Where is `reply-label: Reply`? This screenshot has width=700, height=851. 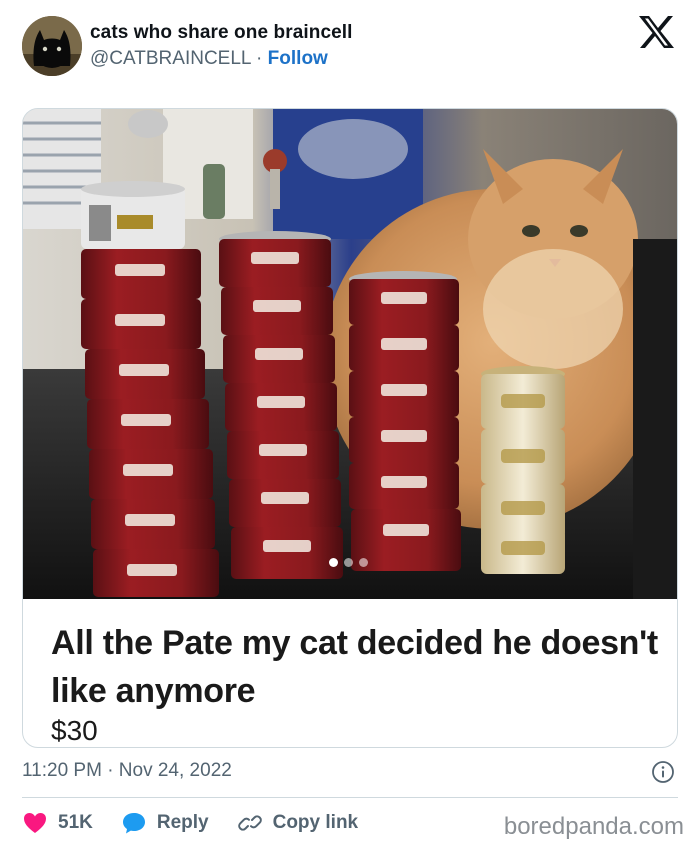 reply-label: Reply is located at coordinates (182, 822).